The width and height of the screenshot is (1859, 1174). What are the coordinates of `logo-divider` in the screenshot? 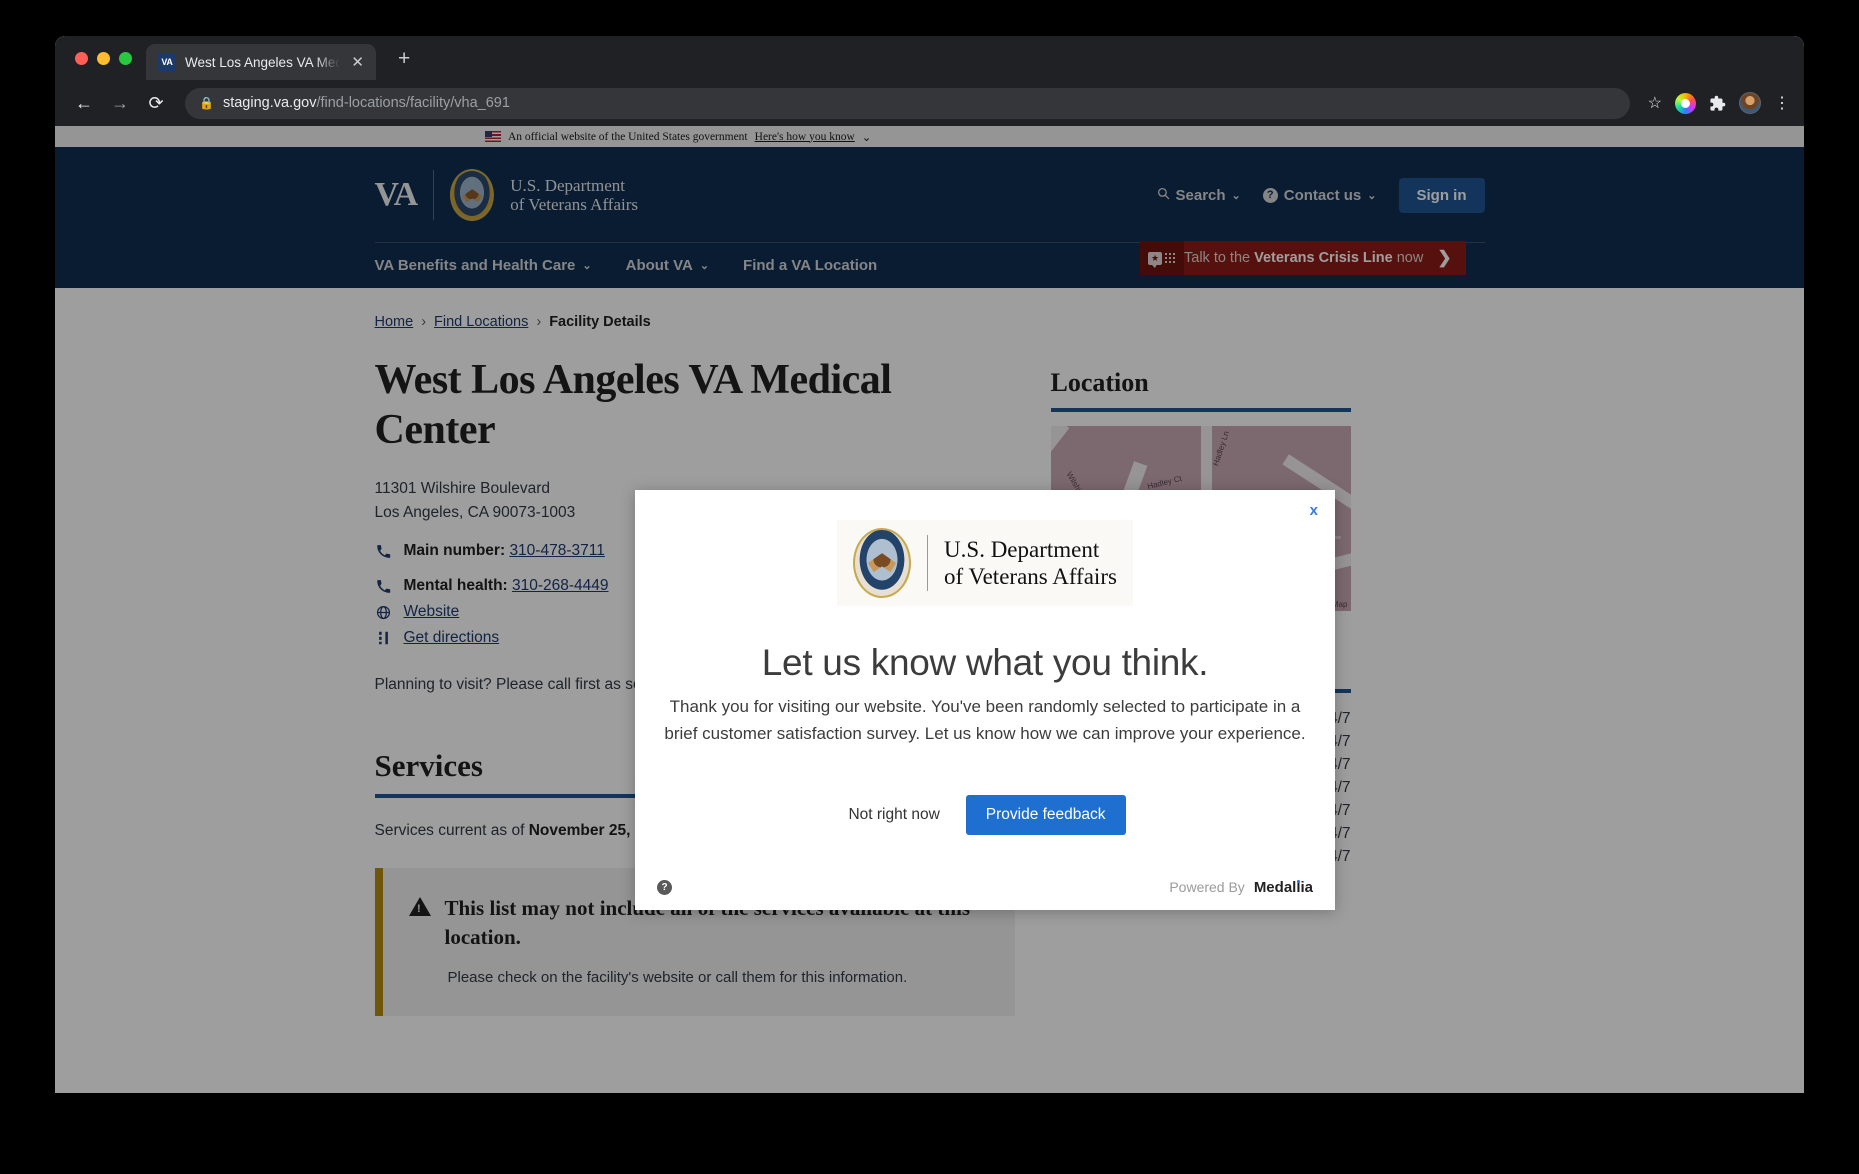 It's located at (928, 563).